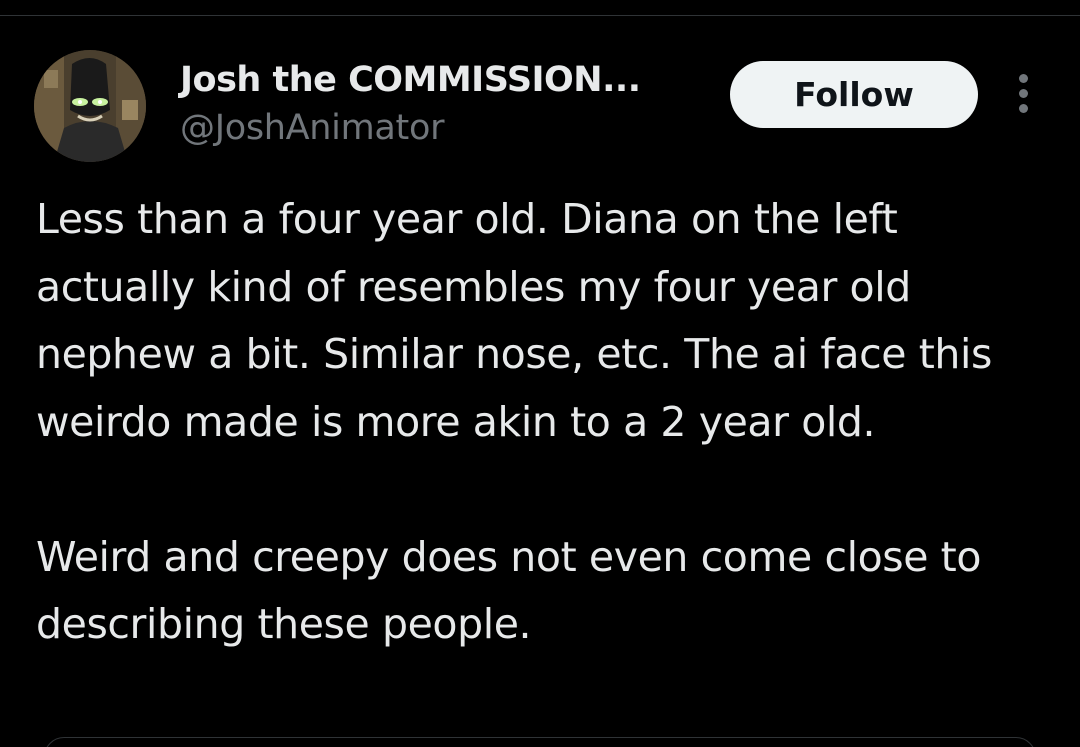 Image resolution: width=1080 pixels, height=747 pixels. I want to click on avatar-image, so click(90, 106).